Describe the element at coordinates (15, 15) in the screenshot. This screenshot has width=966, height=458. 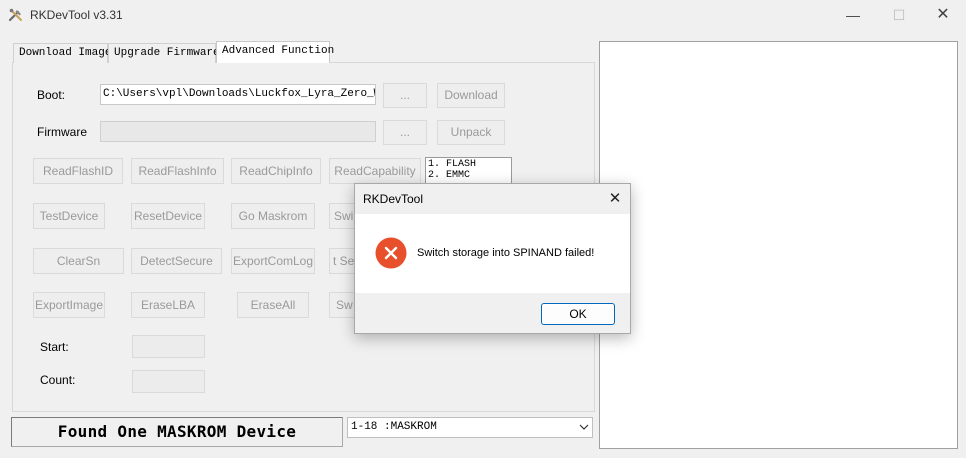
I see `app-tools-icon` at that location.